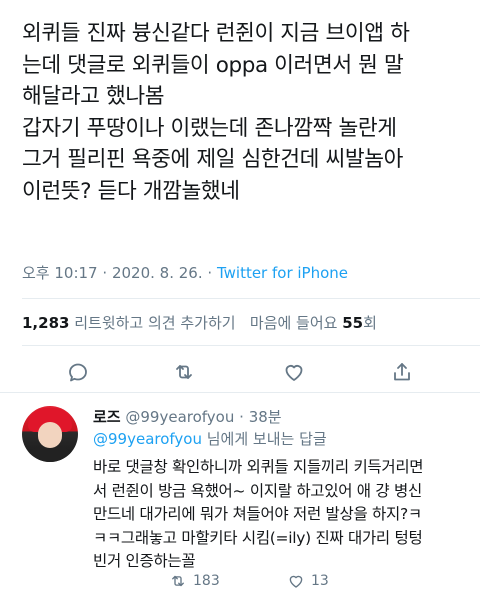 The image size is (480, 599). Describe the element at coordinates (320, 581) in the screenshot. I see `reply-like-count: 13` at that location.